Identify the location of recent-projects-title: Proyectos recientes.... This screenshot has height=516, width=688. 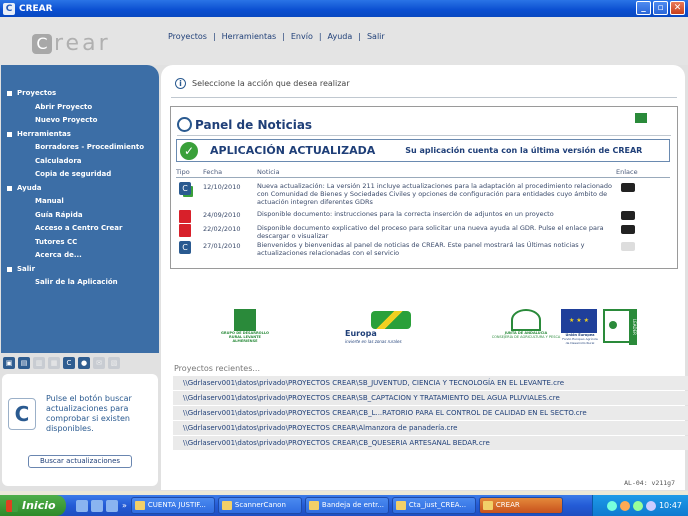
(217, 368).